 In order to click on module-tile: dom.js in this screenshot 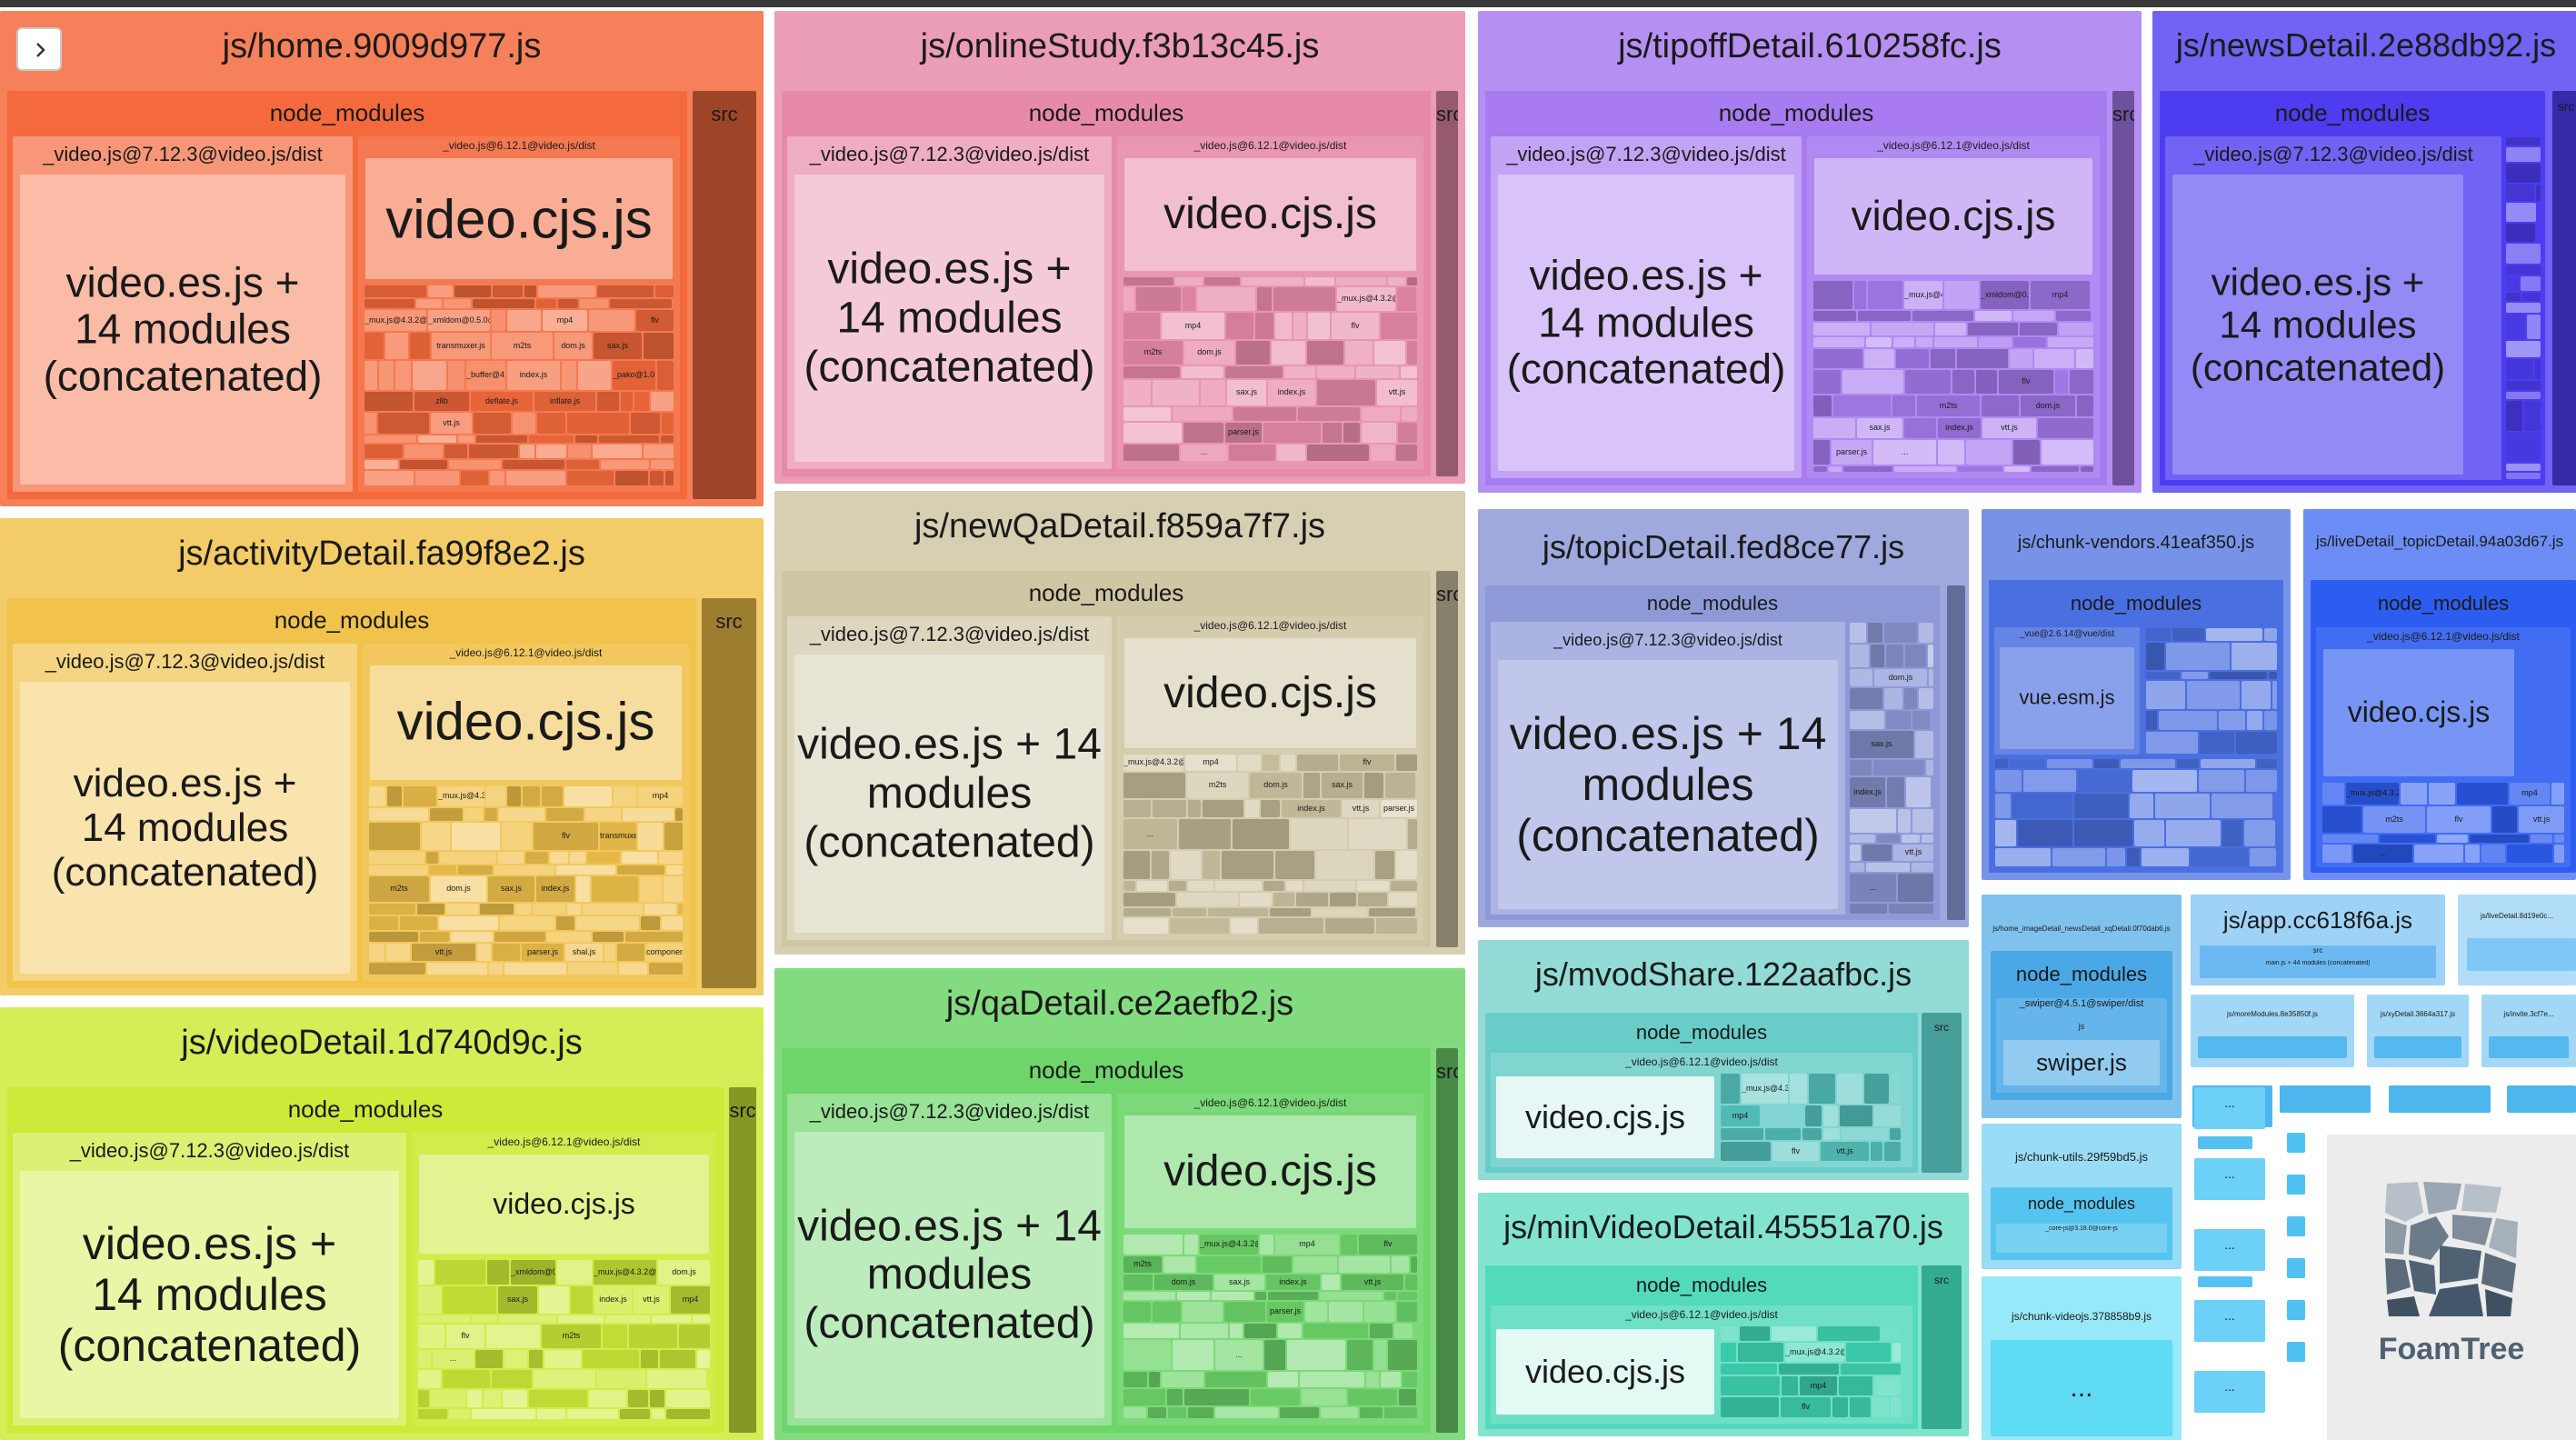, I will do `click(2048, 405)`.